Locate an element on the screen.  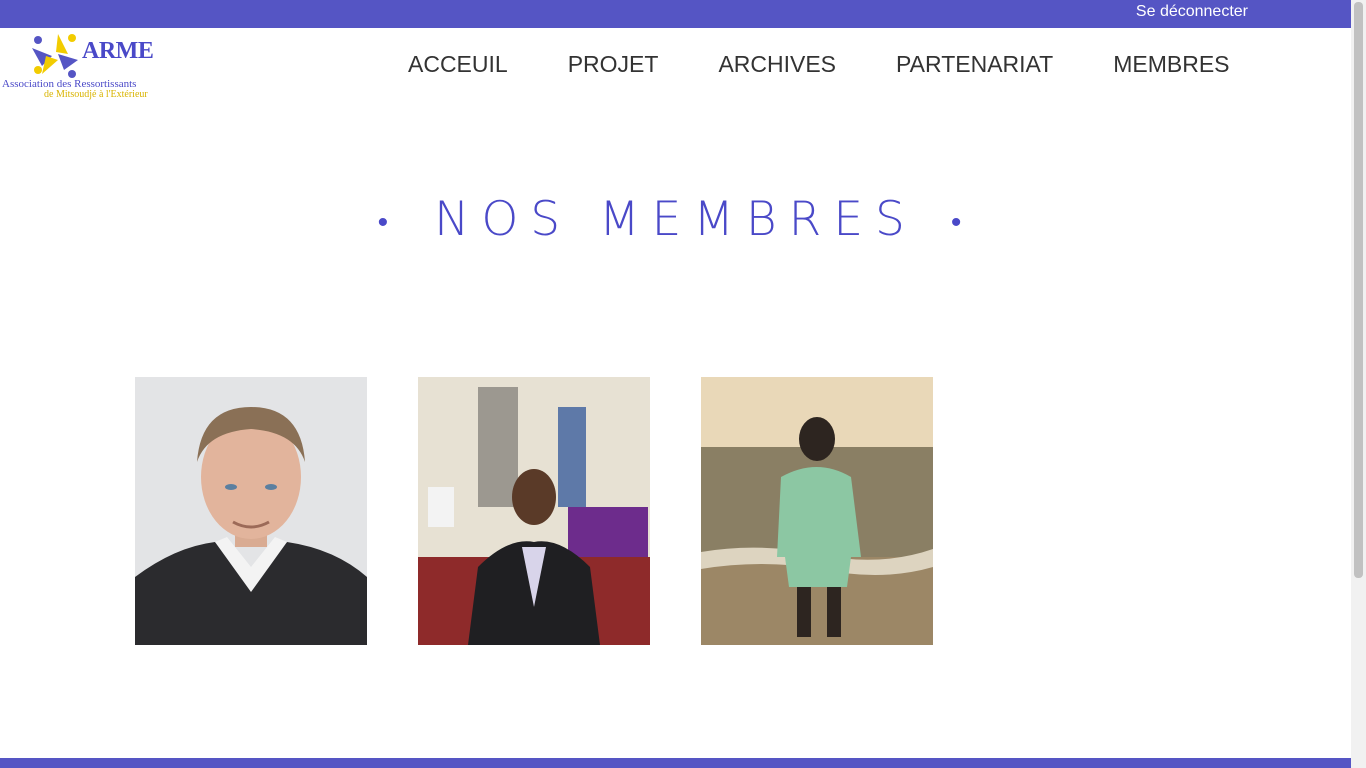
logout-link: Se déconnecter is located at coordinates (1192, 12).